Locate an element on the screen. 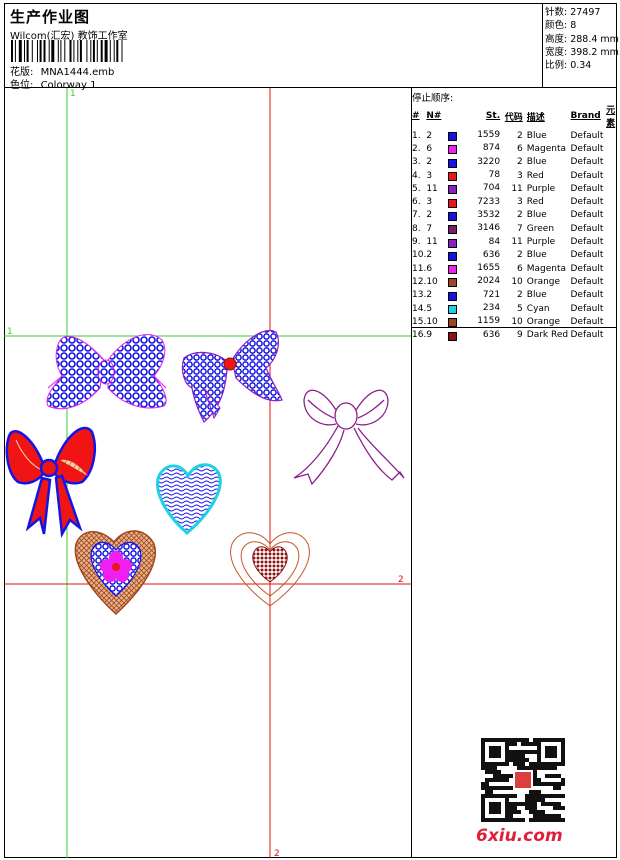  guide-label-h1: 1 is located at coordinates (10, 332).